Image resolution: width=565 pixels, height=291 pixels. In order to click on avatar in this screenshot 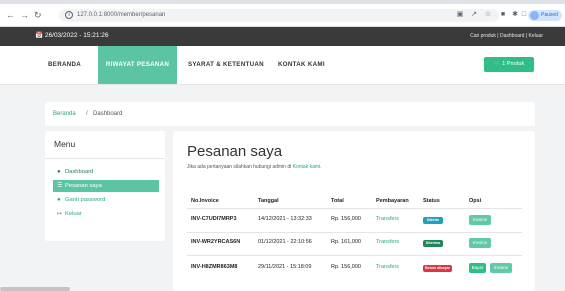, I will do `click(534, 15)`.